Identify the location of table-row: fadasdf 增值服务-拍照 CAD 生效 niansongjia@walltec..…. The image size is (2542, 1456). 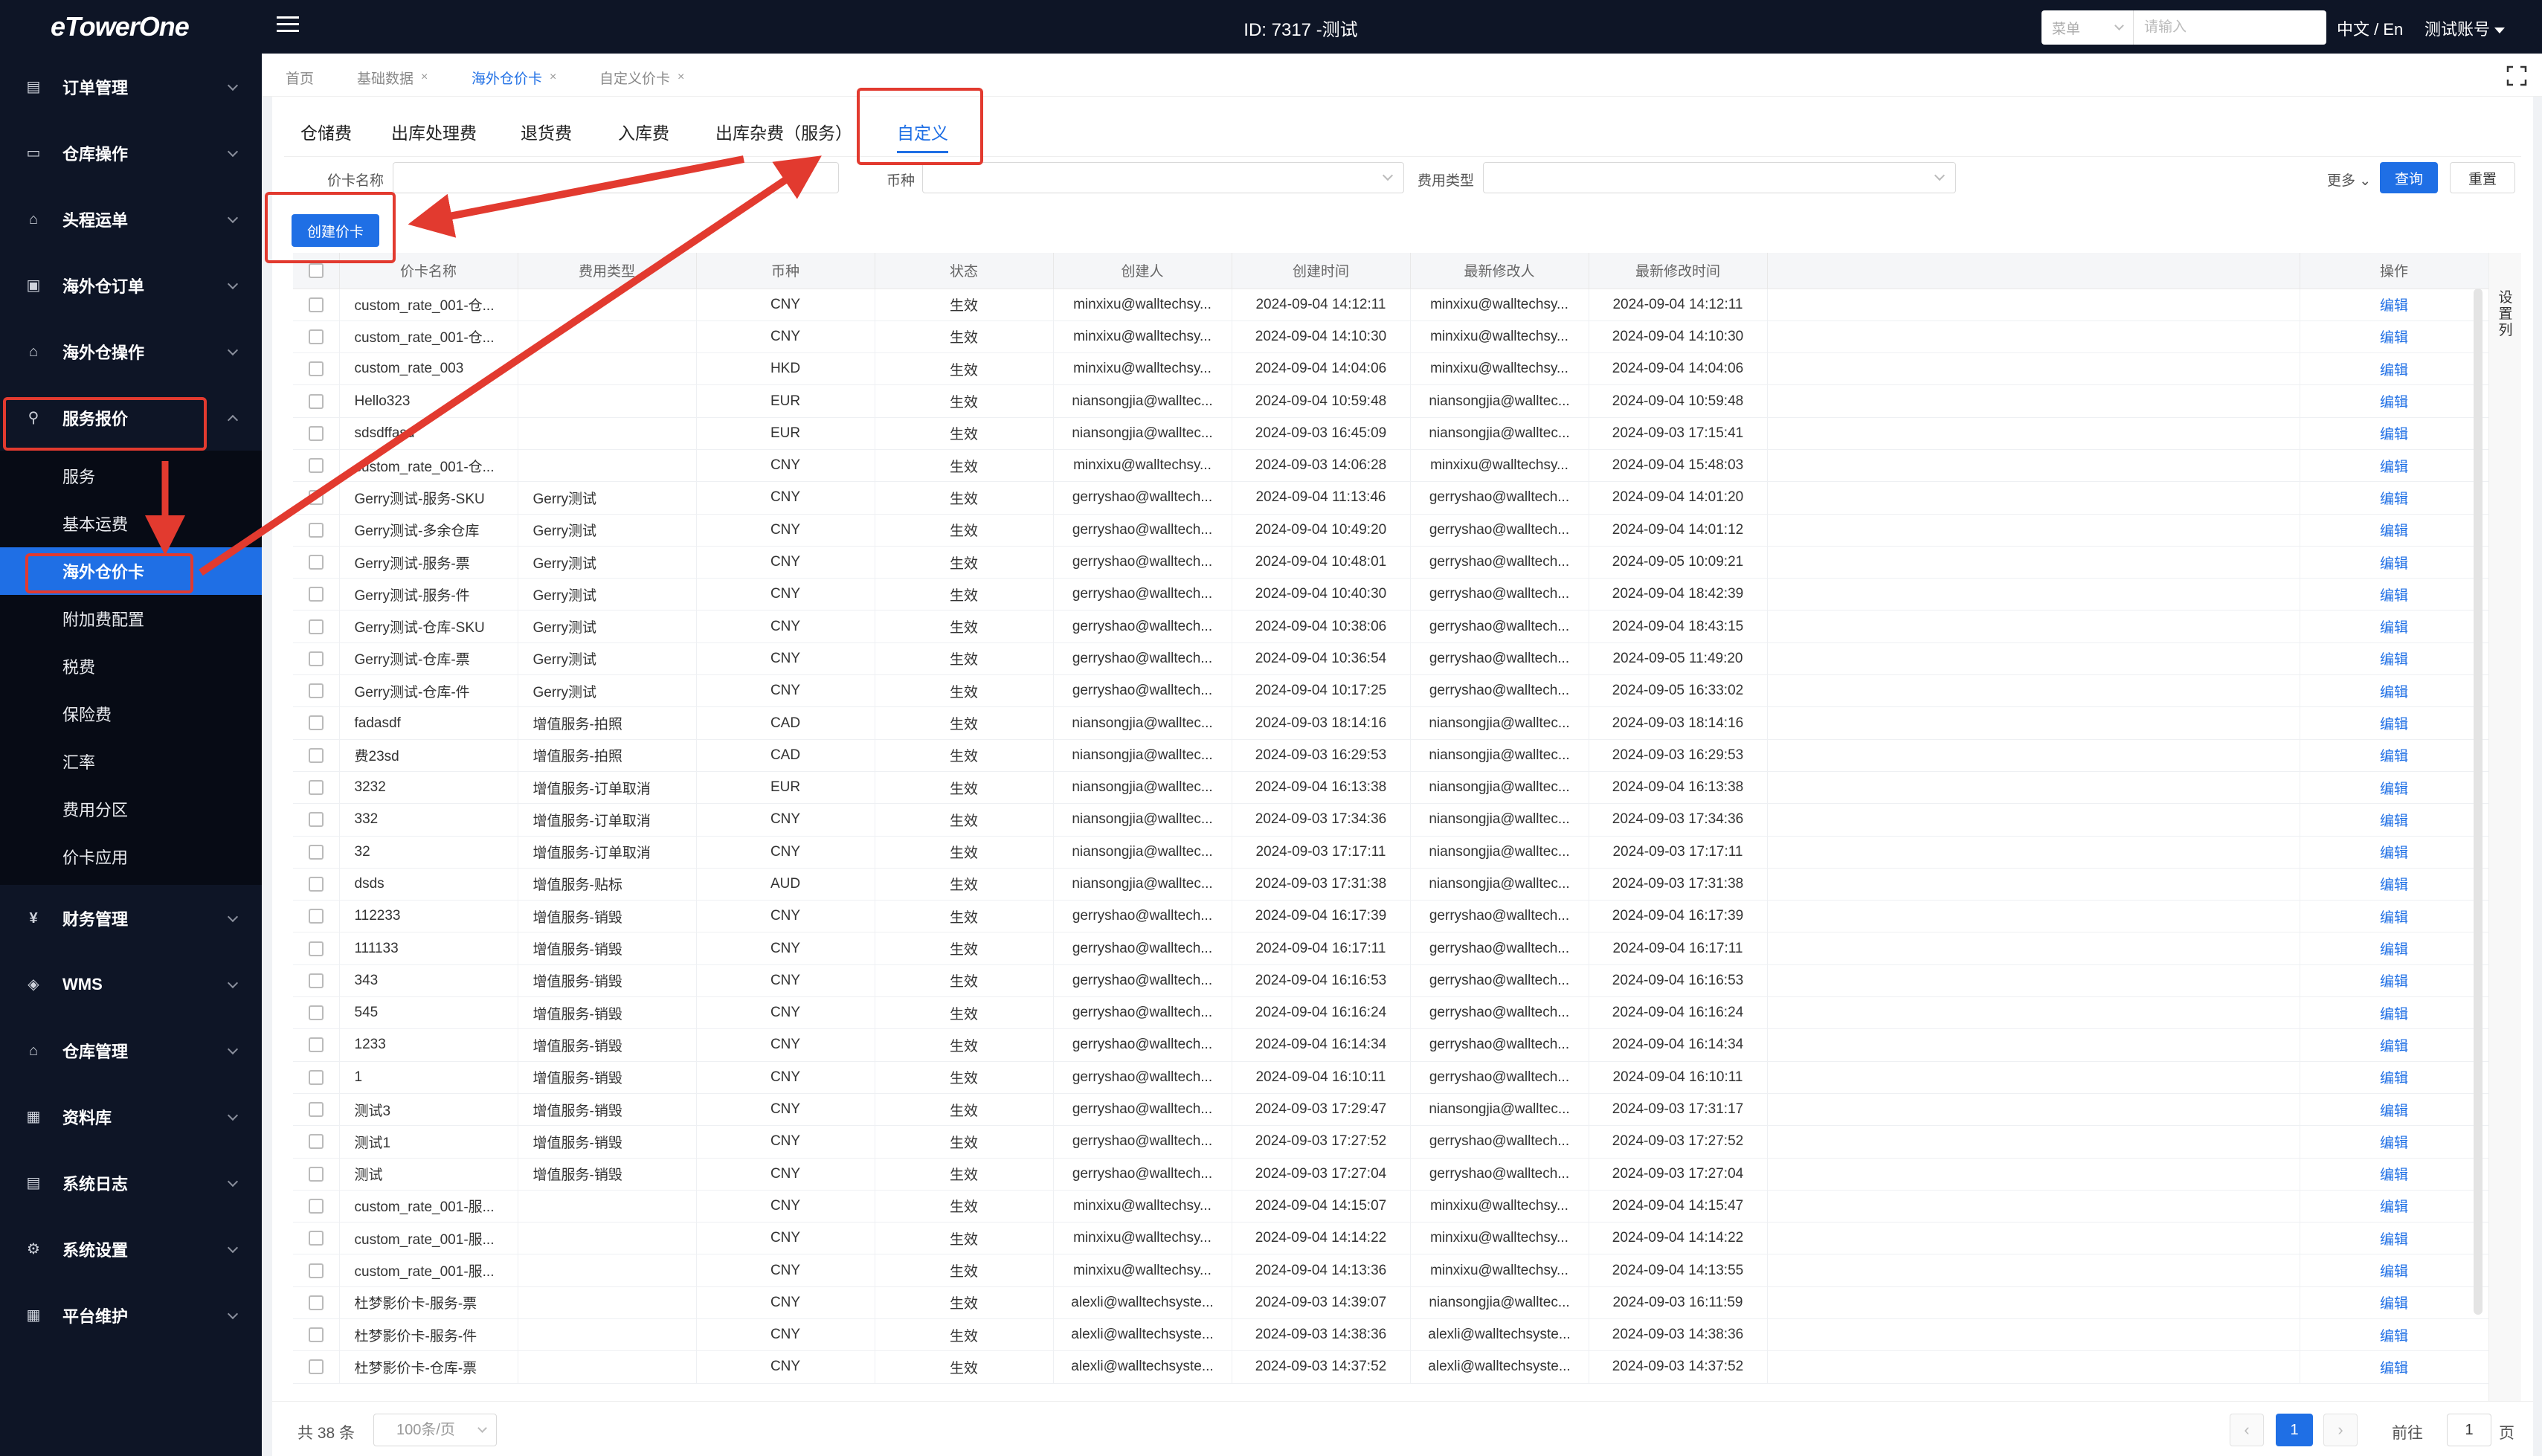
(1390, 723).